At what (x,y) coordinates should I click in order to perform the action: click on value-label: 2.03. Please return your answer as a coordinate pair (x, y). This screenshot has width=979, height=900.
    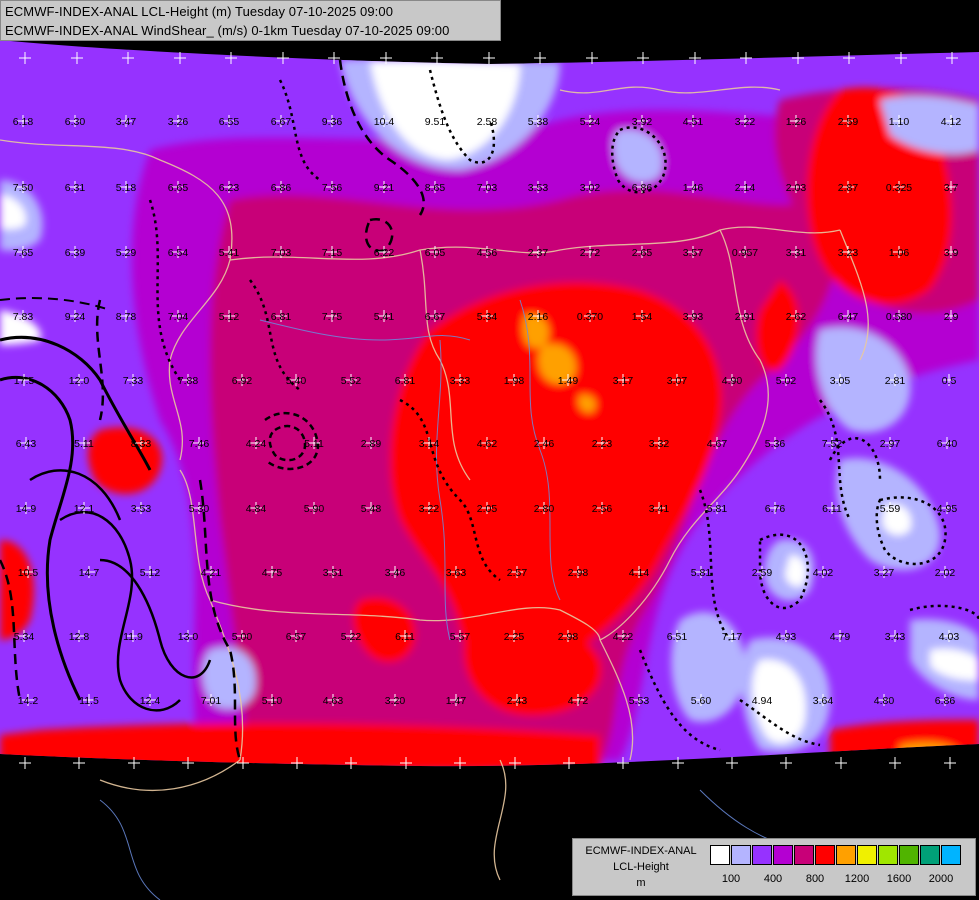
    Looking at the image, I should click on (796, 188).